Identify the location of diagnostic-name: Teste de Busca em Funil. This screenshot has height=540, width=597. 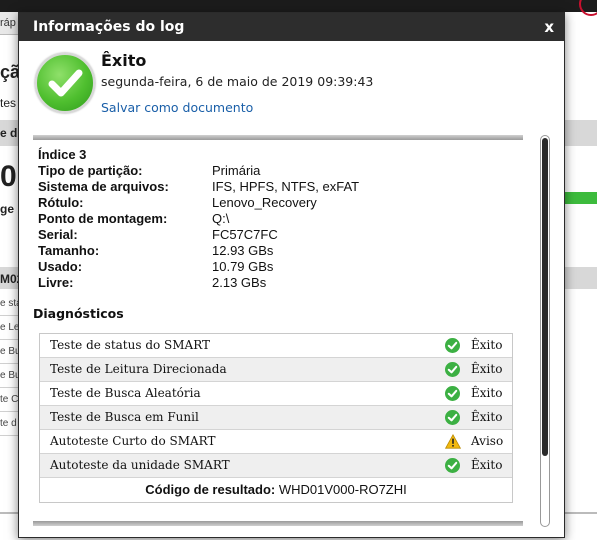
(124, 417).